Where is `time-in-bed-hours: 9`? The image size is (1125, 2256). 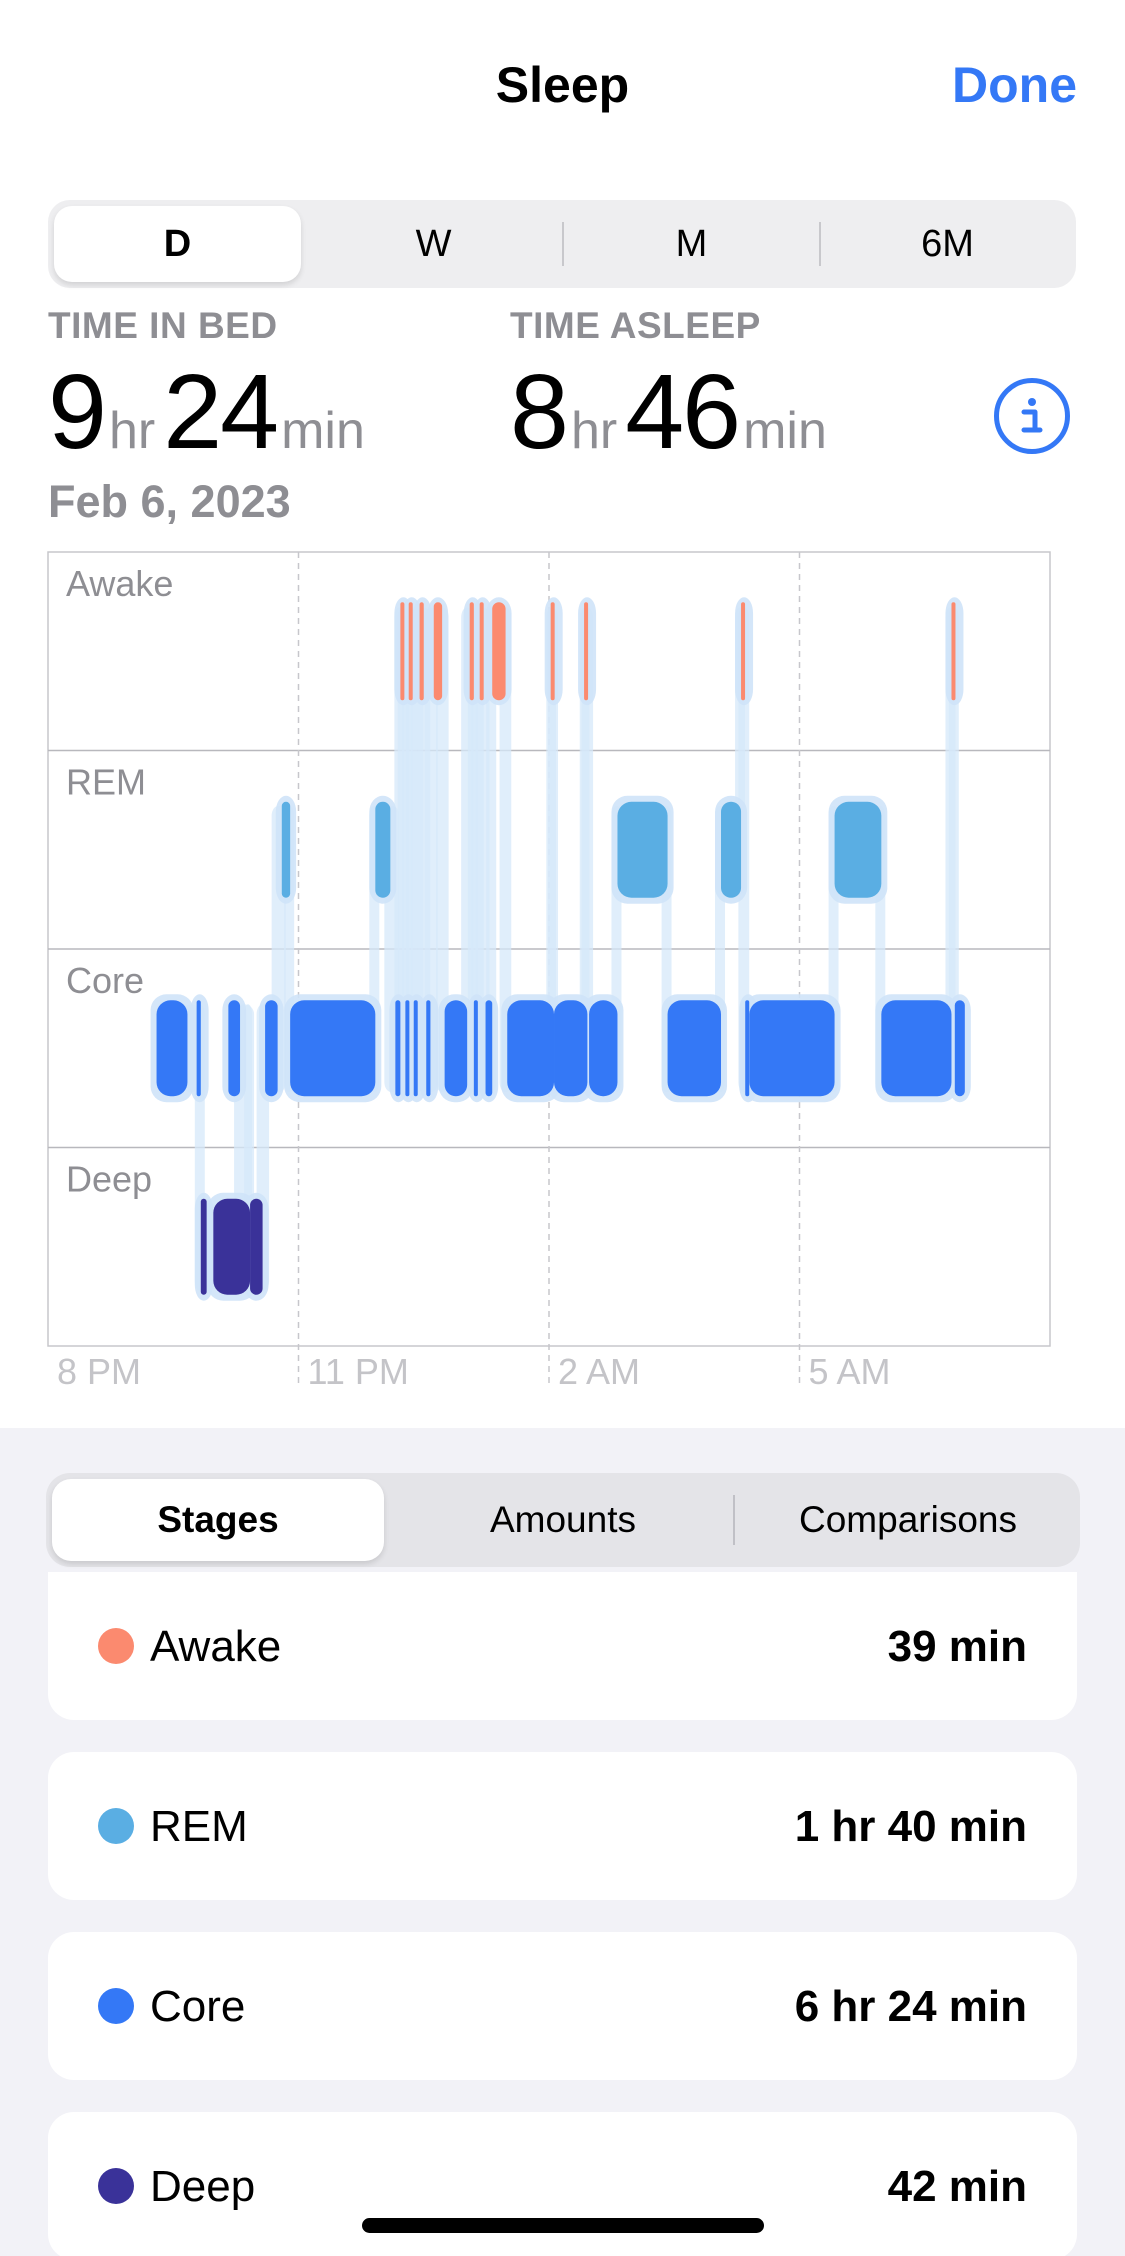
time-in-bed-hours: 9 is located at coordinates (77, 412).